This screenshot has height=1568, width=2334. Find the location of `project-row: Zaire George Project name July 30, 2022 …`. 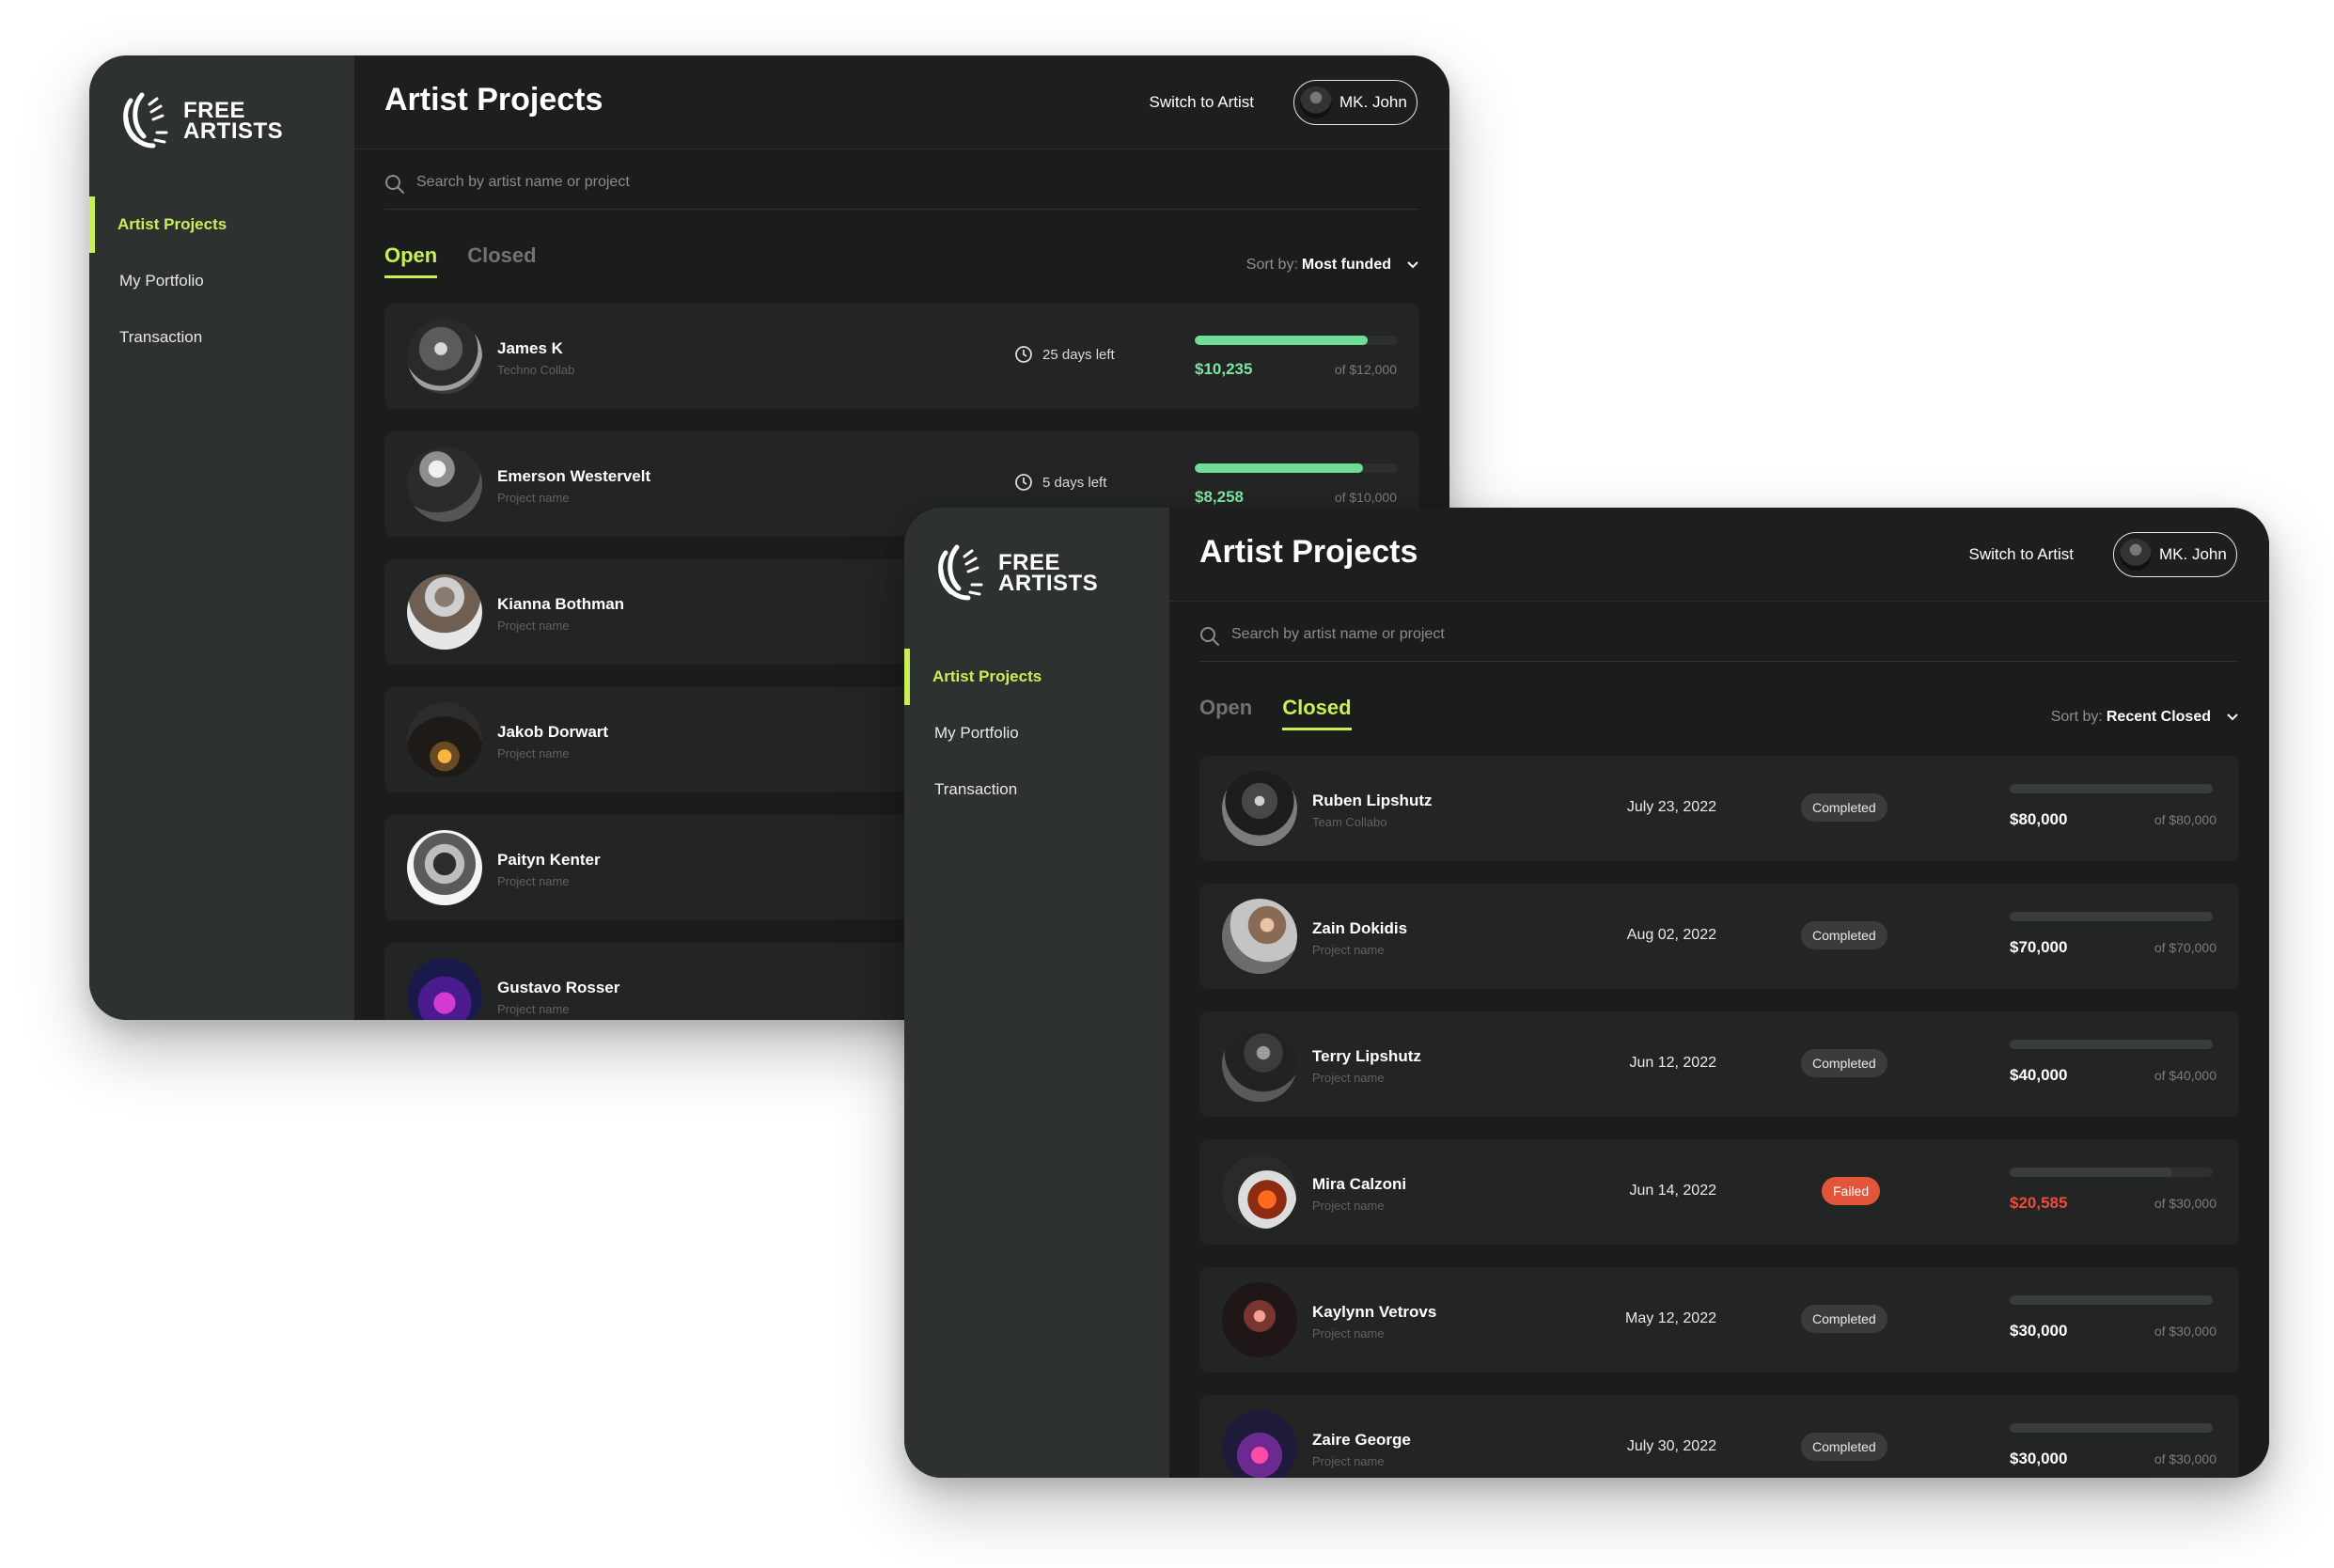

project-row: Zaire George Project name July 30, 2022 … is located at coordinates (1719, 1436).